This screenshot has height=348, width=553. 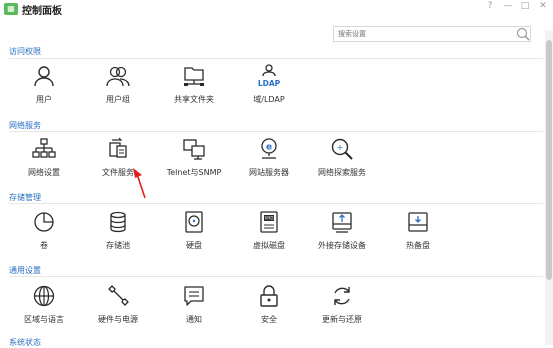 I want to click on item-label: 卷, so click(x=44, y=245).